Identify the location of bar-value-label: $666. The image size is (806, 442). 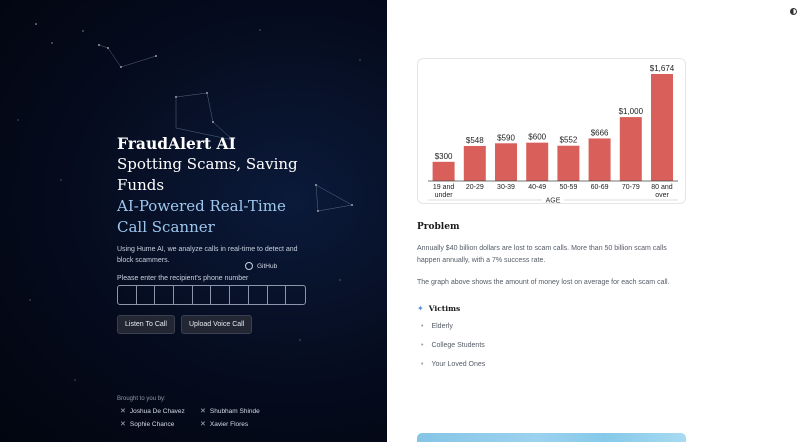
(600, 132).